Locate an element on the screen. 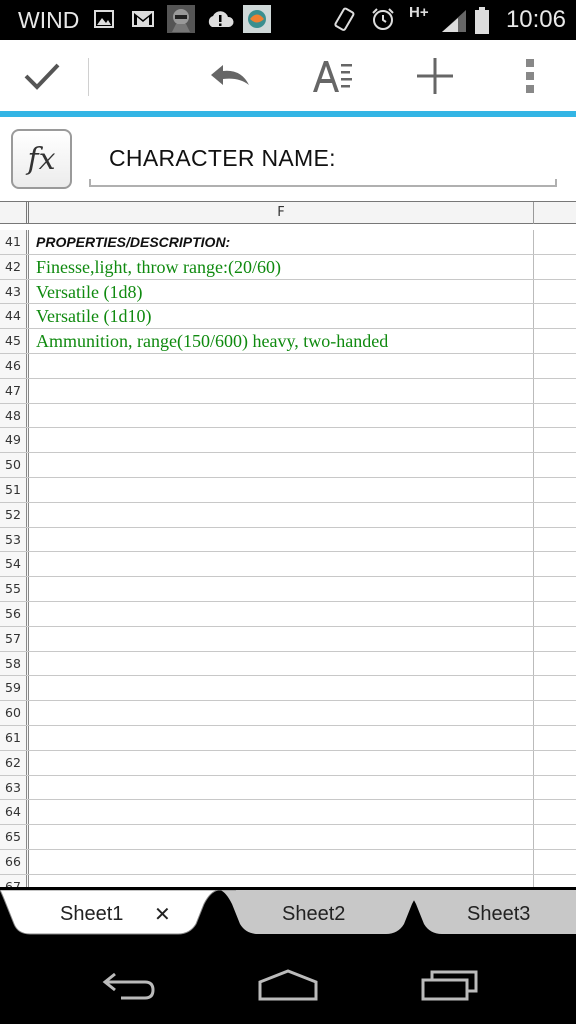 The image size is (576, 1024). row-number: 61 is located at coordinates (14, 737).